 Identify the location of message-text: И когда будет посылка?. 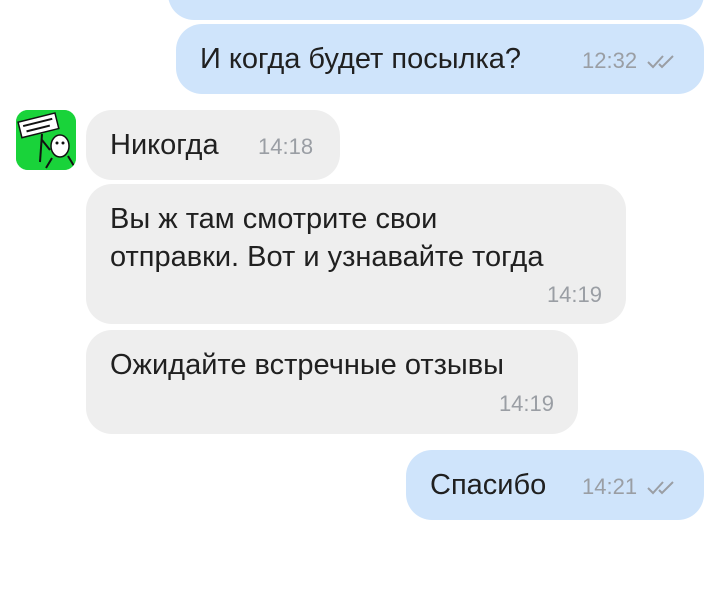
(361, 59).